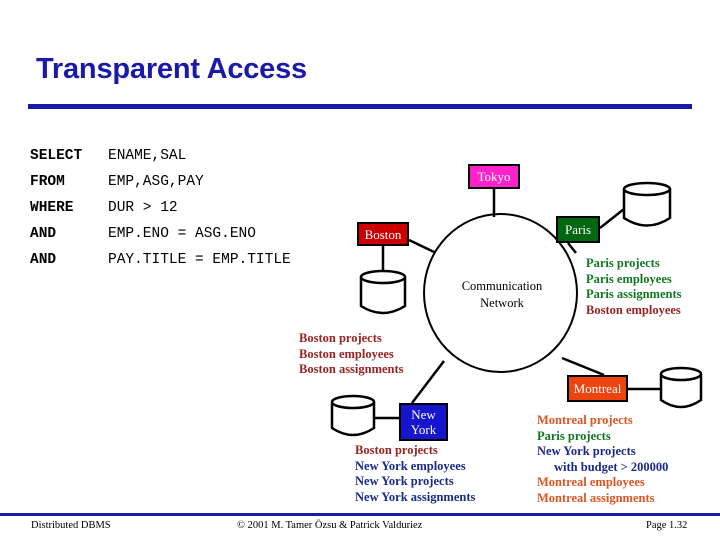  I want to click on fragment-item: Montreal employees, so click(591, 482).